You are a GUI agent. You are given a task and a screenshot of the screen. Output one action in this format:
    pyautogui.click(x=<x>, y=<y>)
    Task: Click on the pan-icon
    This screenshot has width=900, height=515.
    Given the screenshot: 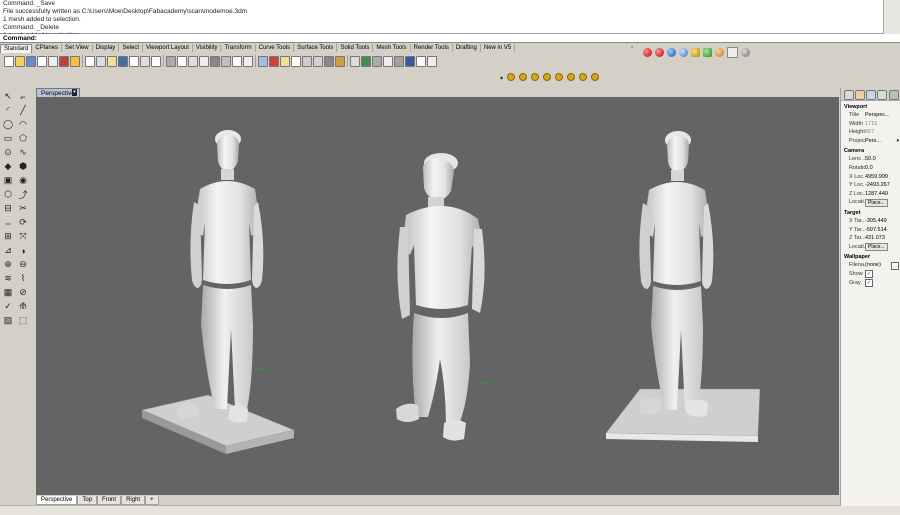 What is the action you would take?
    pyautogui.click(x=123, y=61)
    